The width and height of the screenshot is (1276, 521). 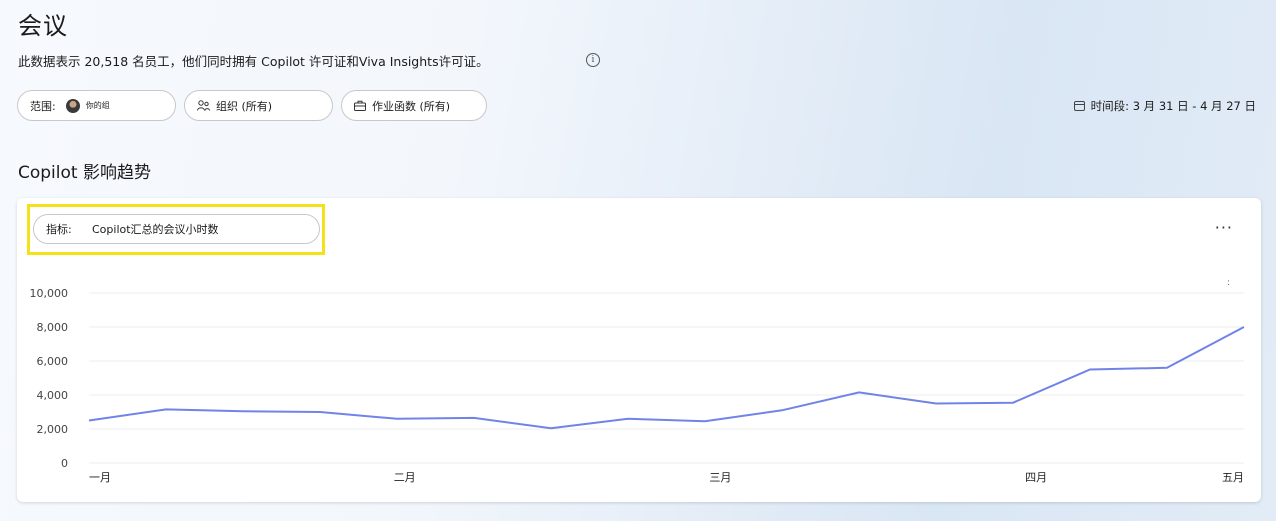 I want to click on y-tick-label: 10,000, so click(x=49, y=293).